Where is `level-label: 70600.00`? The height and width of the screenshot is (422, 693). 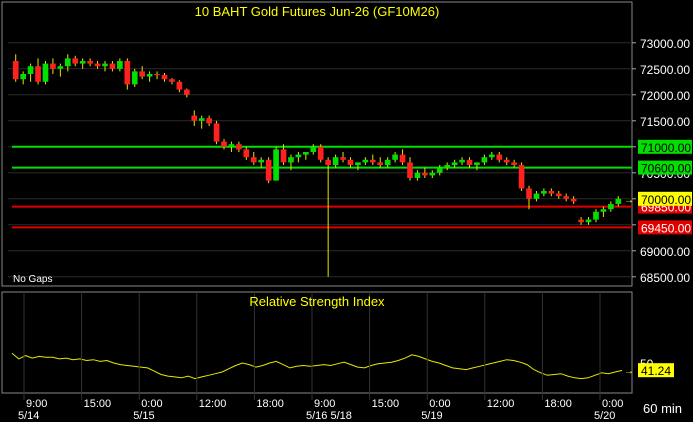 level-label: 70600.00 is located at coordinates (666, 169).